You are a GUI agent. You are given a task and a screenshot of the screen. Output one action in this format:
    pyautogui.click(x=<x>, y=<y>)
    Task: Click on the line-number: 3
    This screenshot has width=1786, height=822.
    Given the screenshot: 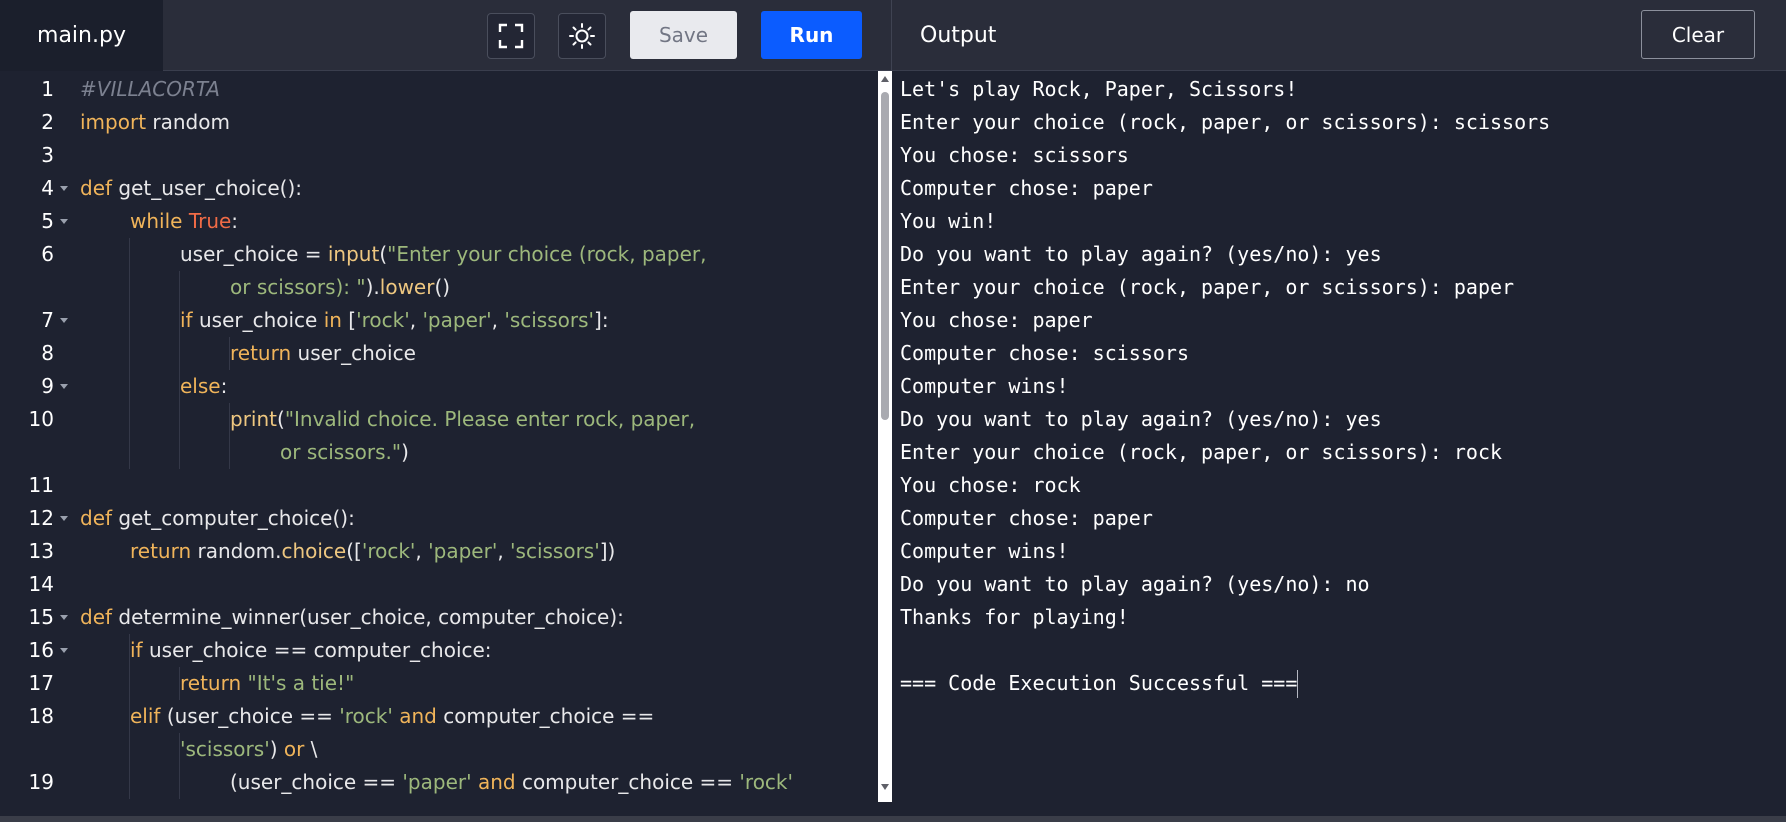 What is the action you would take?
    pyautogui.click(x=47, y=155)
    